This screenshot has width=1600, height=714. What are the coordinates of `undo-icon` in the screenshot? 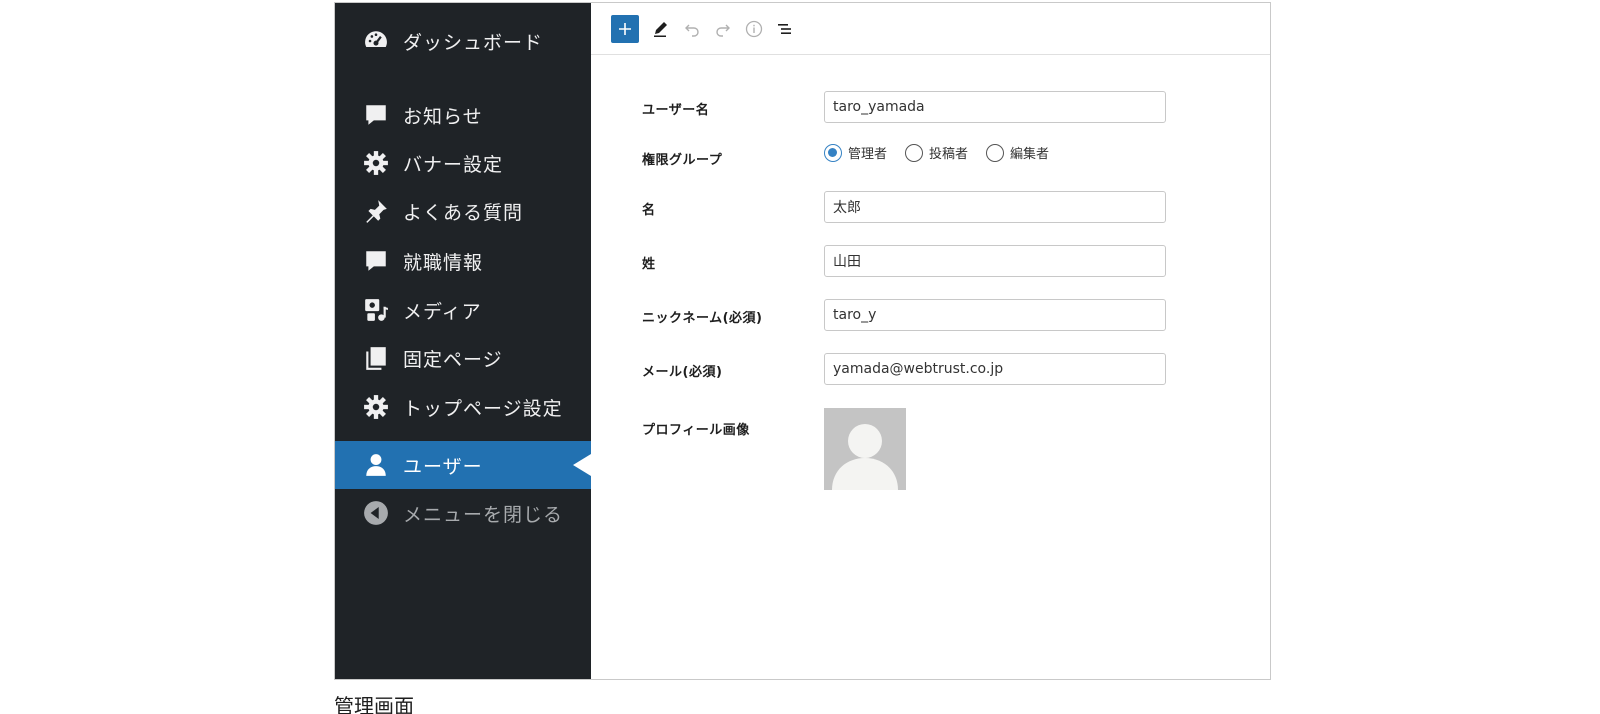 It's located at (692, 30).